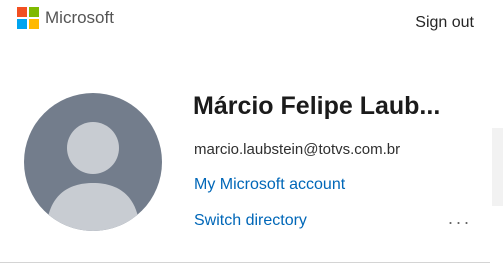 The width and height of the screenshot is (503, 266). What do you see at coordinates (93, 176) in the screenshot?
I see `person-placeholder-icon` at bounding box center [93, 176].